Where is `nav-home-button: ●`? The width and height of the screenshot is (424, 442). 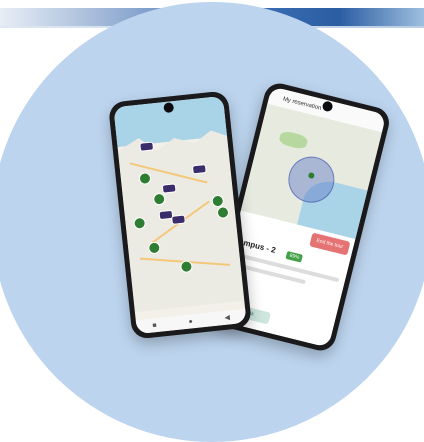
nav-home-button: ● is located at coordinates (190, 321).